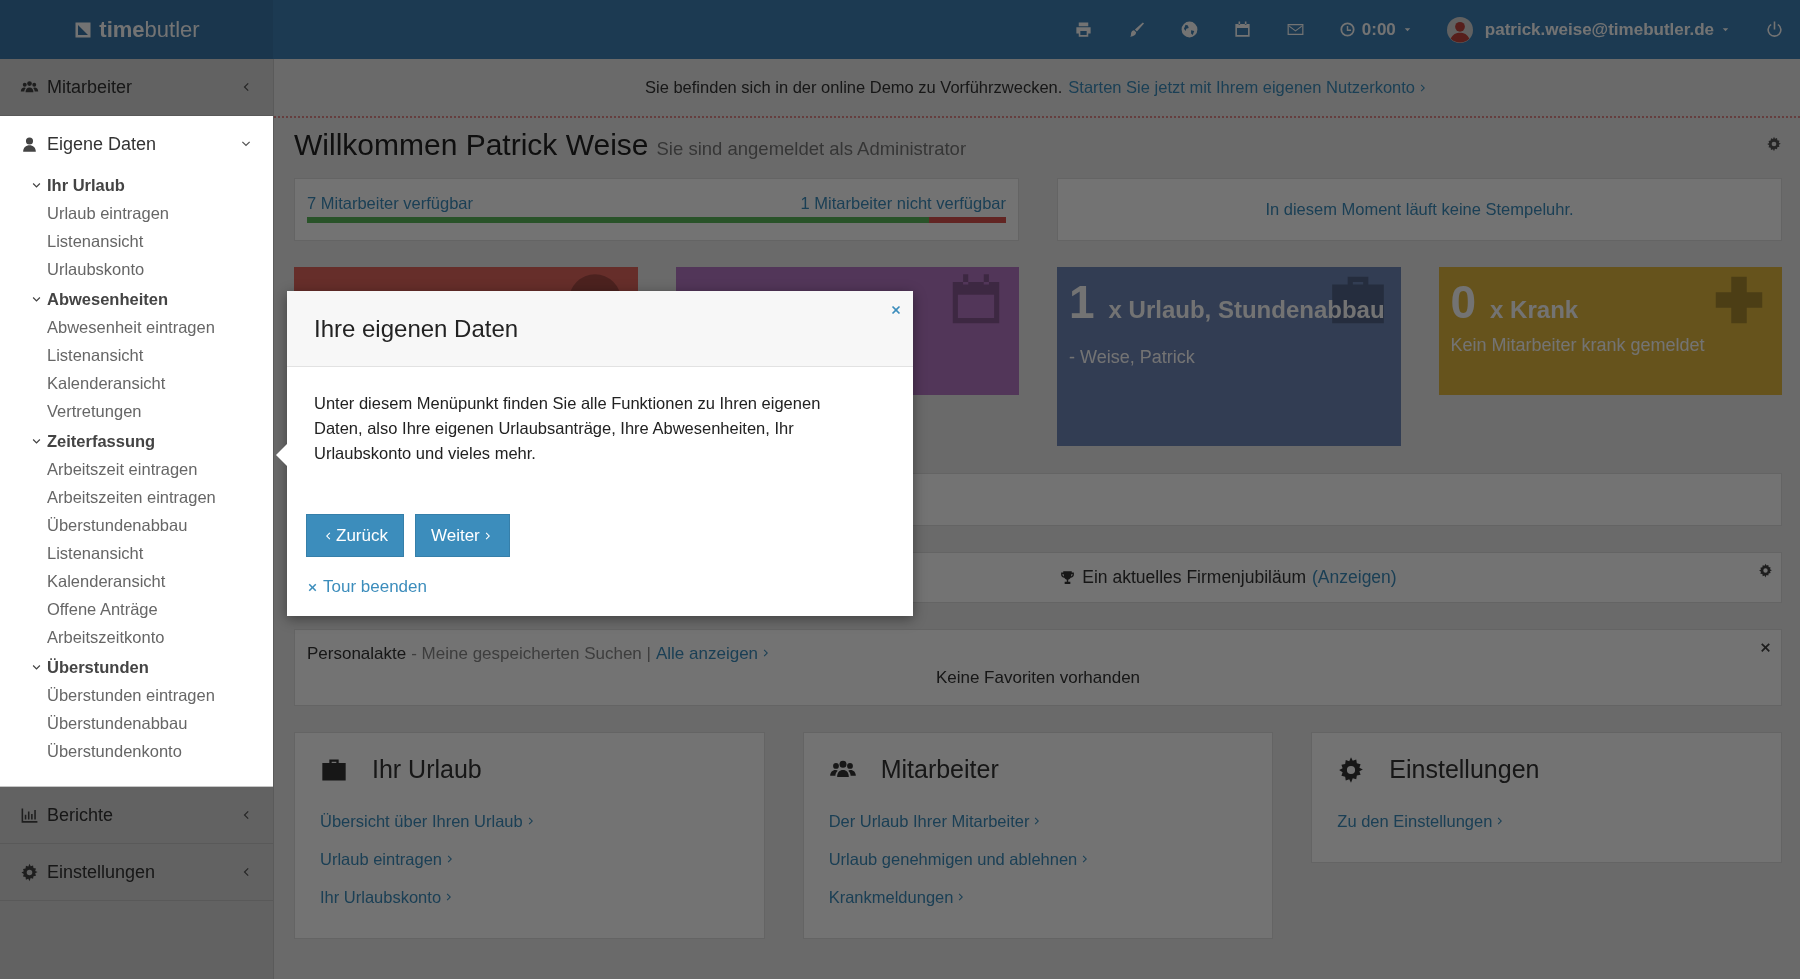 This screenshot has height=979, width=1800. What do you see at coordinates (29, 815) in the screenshot?
I see `bar-chart-icon` at bounding box center [29, 815].